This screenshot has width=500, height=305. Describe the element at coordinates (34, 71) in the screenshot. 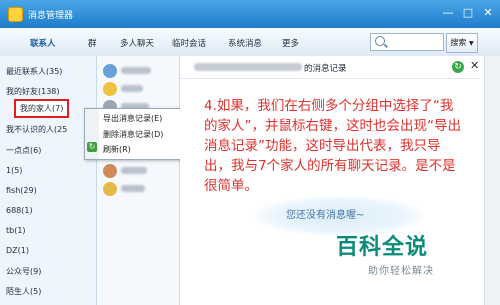

I see `group-item-recent: 最近联系人(35)` at that location.